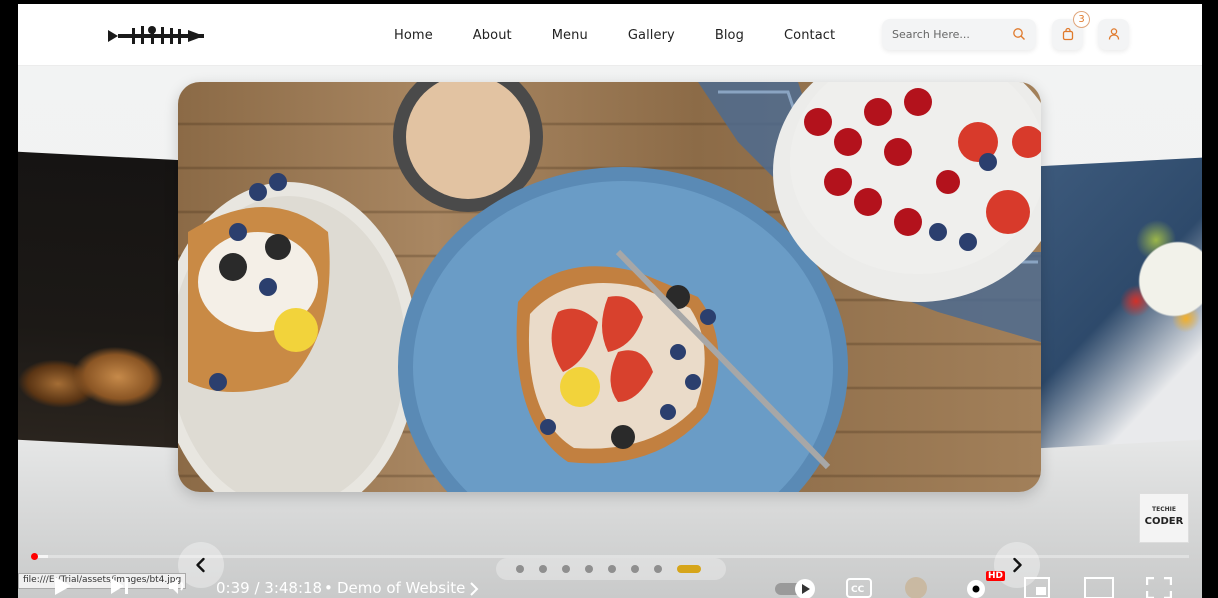 The image size is (1218, 598). What do you see at coordinates (120, 586) in the screenshot?
I see `next-video-icon` at bounding box center [120, 586].